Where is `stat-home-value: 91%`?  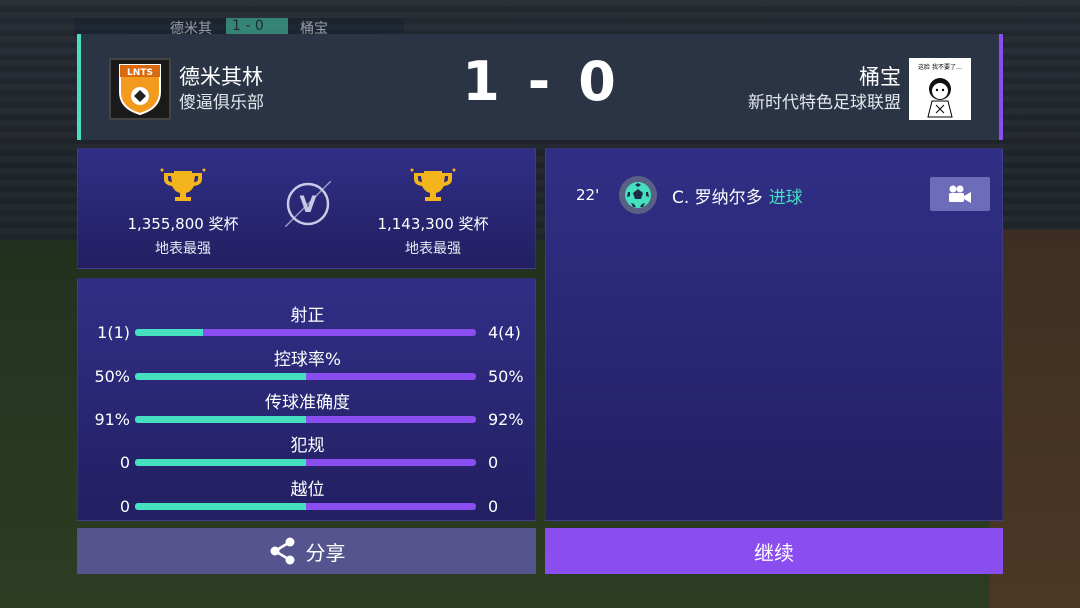 stat-home-value: 91% is located at coordinates (112, 419).